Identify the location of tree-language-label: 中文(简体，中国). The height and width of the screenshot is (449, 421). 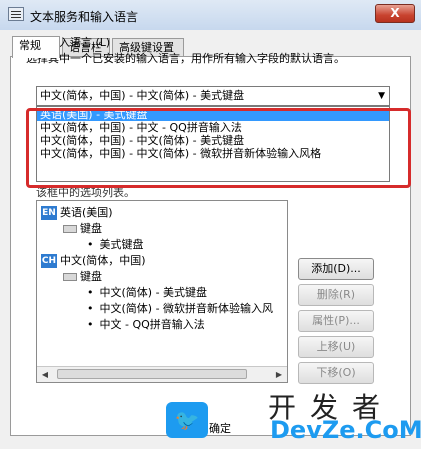
(103, 260).